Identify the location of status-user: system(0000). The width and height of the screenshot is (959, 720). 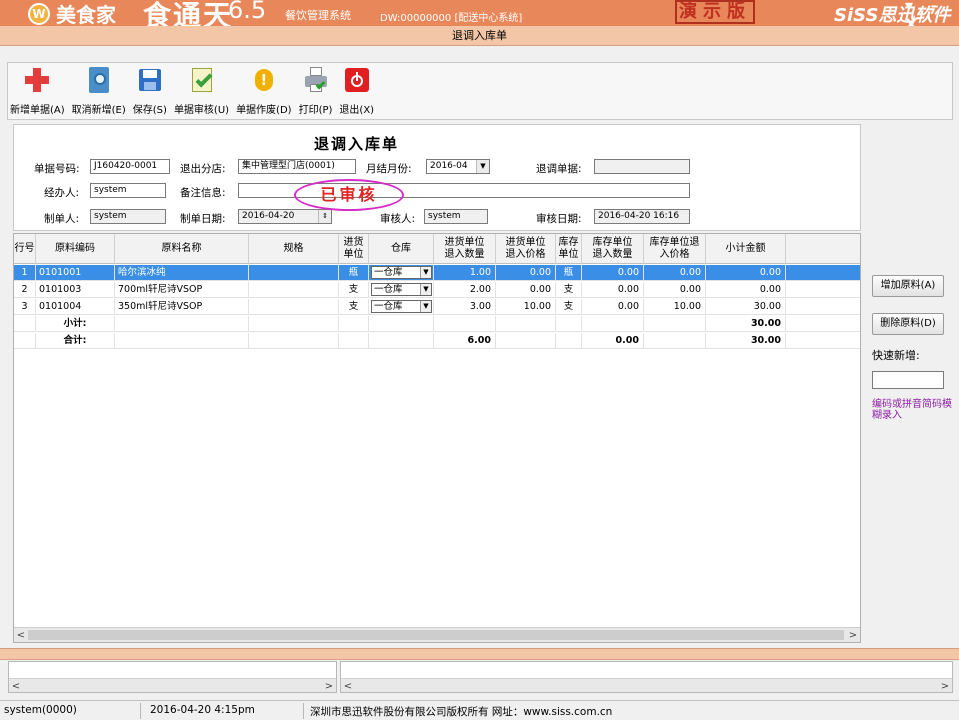
(40, 710).